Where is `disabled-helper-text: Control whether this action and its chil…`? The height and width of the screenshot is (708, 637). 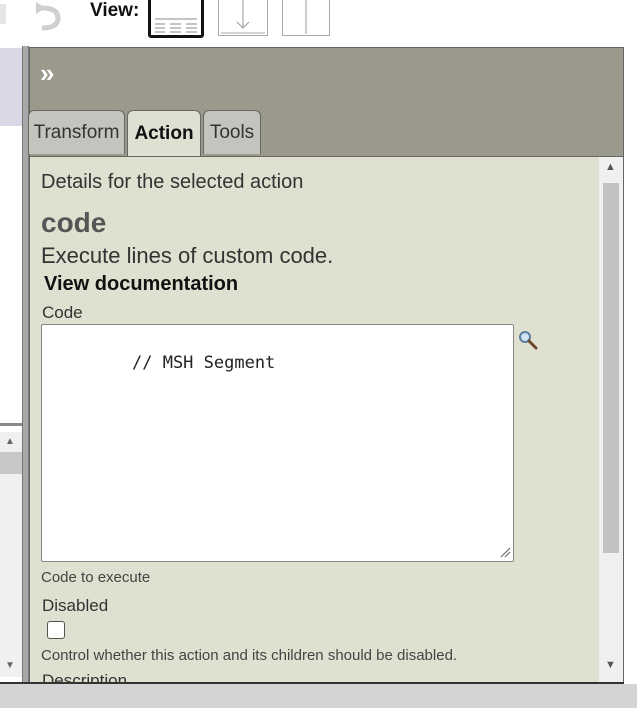 disabled-helper-text: Control whether this action and its chil… is located at coordinates (249, 655).